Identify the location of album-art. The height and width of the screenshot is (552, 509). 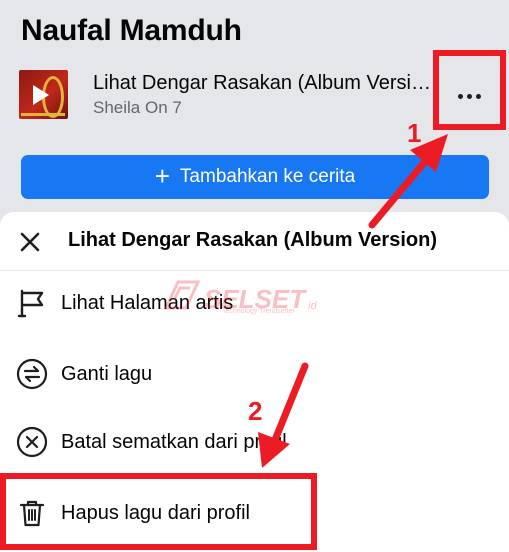
(43, 94).